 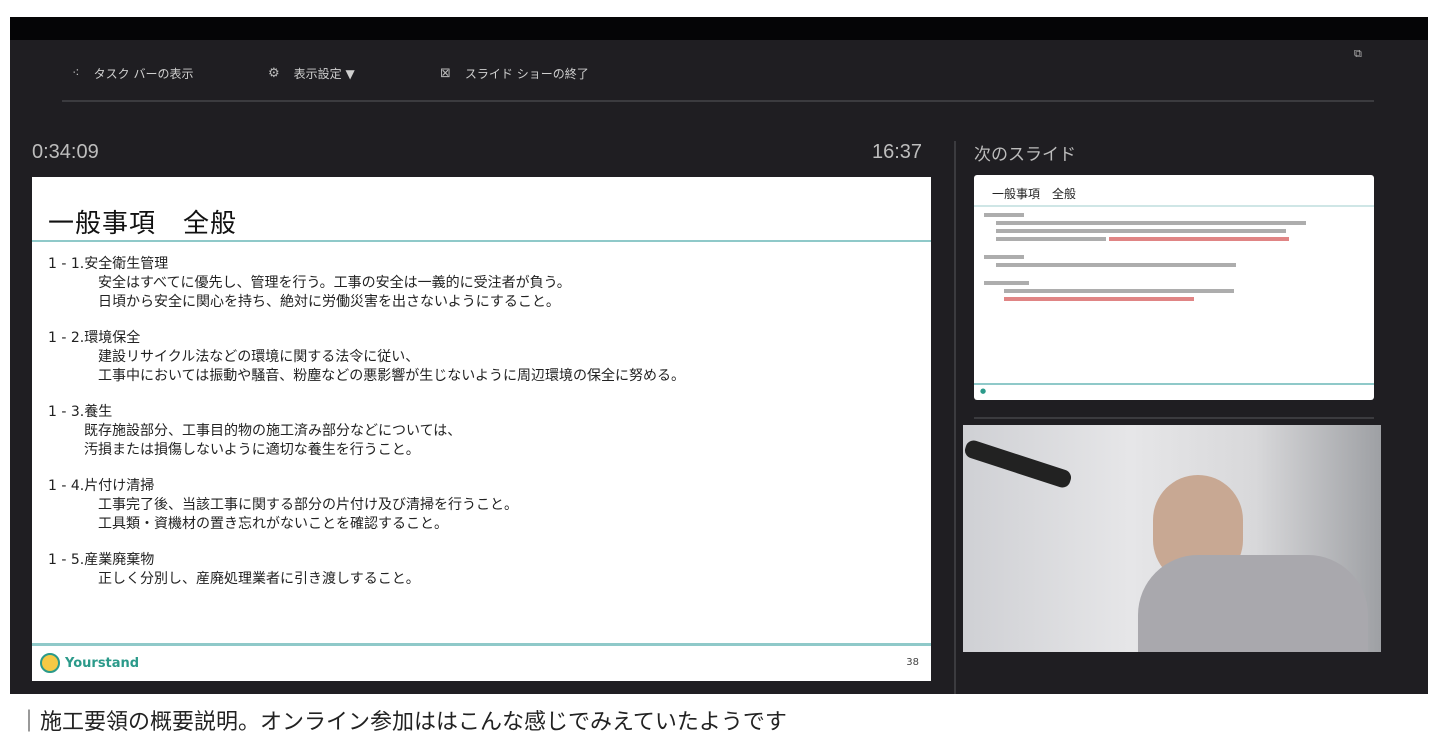 What do you see at coordinates (94, 338) in the screenshot?
I see `item-heading: 1 - 2.環境保全` at bounding box center [94, 338].